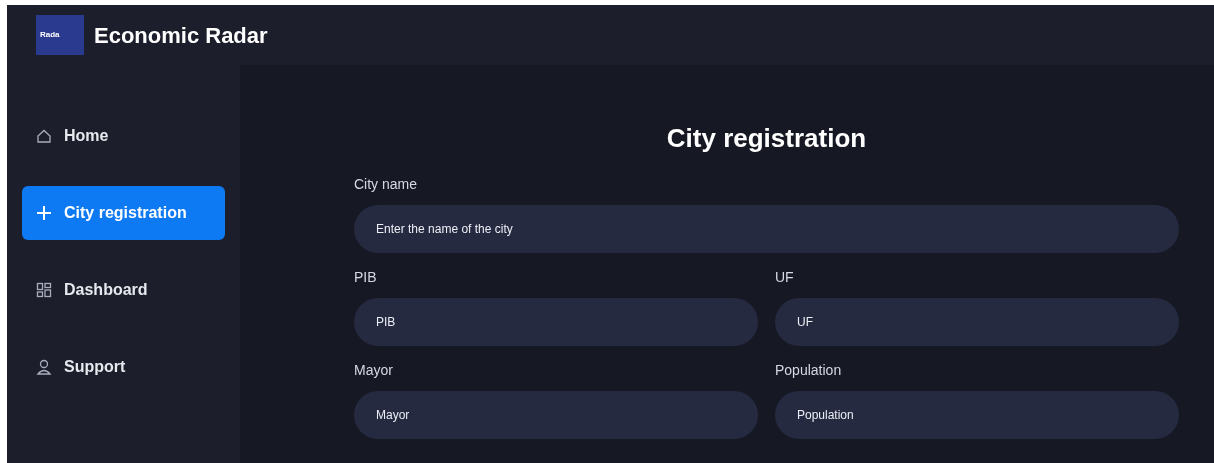  I want to click on field-label: Mayor, so click(373, 370).